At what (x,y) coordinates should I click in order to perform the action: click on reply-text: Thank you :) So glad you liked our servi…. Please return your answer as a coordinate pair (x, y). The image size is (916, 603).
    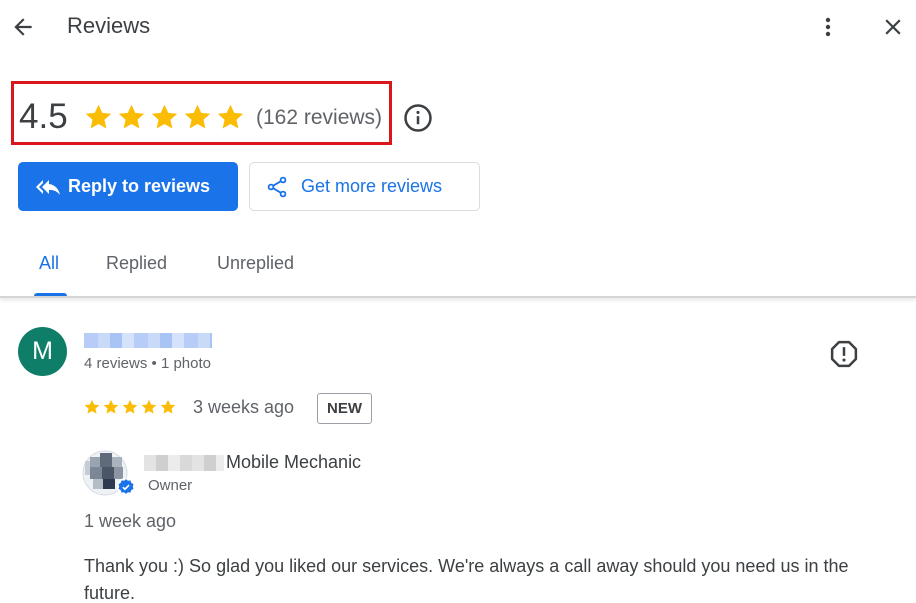
    Looking at the image, I should click on (466, 579).